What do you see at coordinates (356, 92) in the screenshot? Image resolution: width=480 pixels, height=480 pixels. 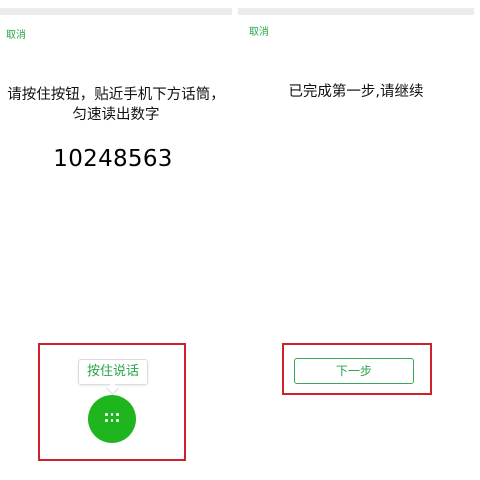 I see `step-complete-text: 已完成第一步,请继续` at bounding box center [356, 92].